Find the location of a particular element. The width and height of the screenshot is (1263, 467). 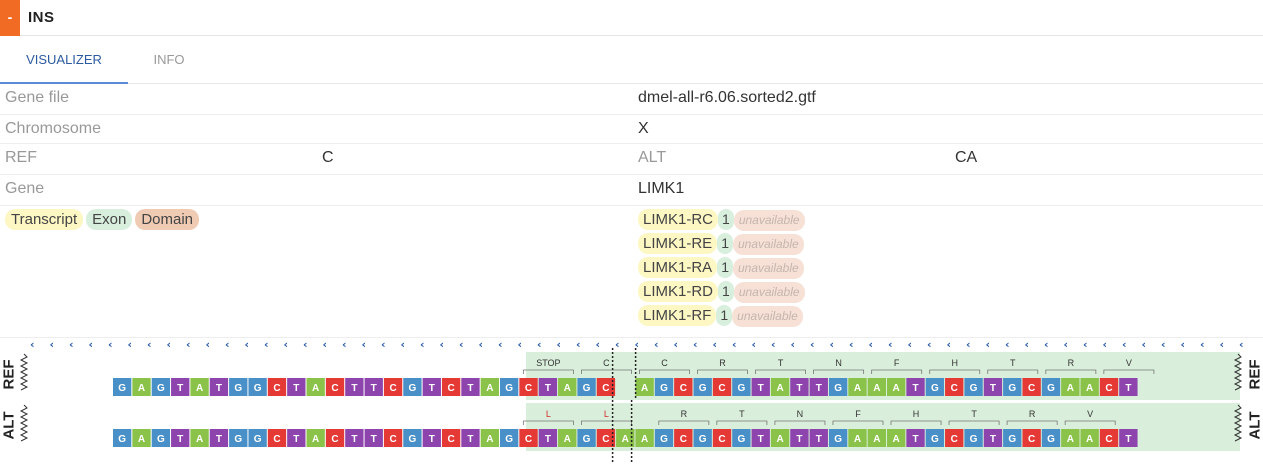

transcript-item: LIMK1-RE1unavailable is located at coordinates (721, 245).